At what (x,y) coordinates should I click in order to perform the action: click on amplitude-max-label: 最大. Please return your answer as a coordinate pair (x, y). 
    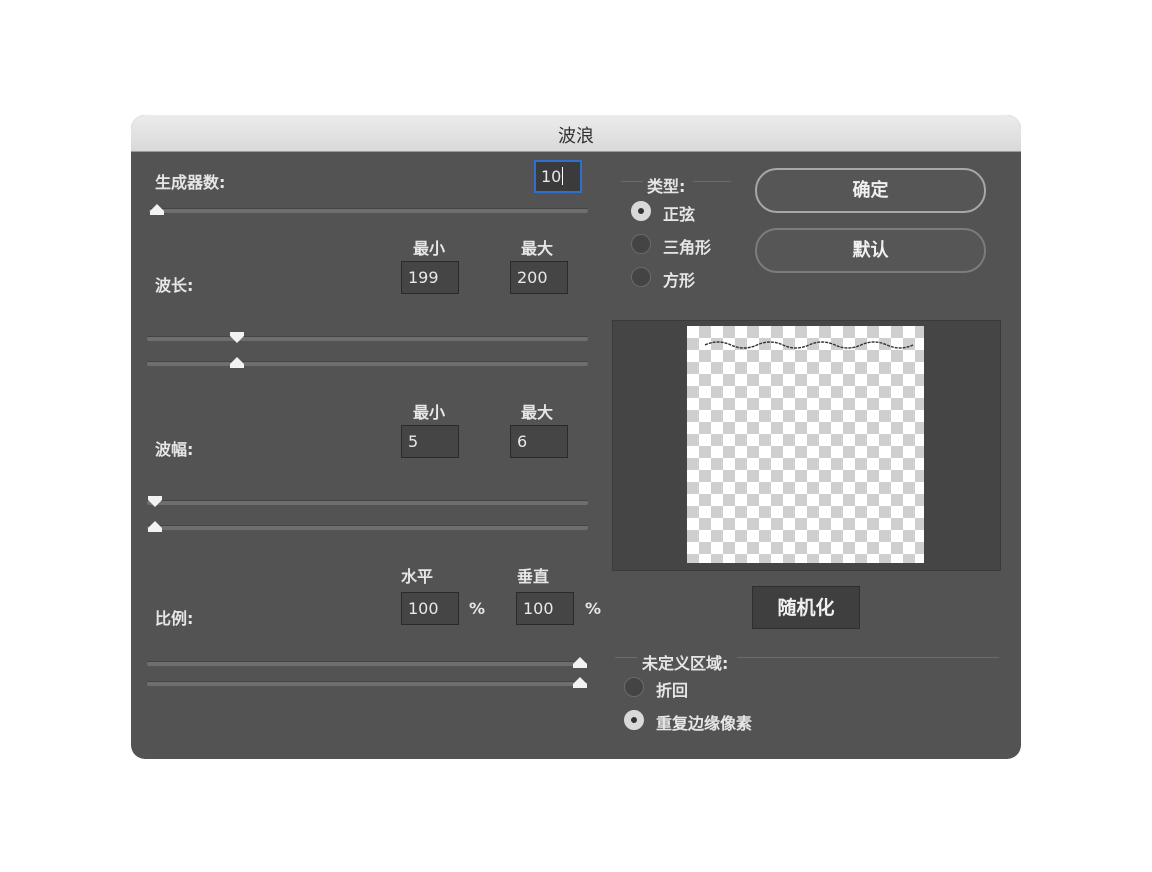
    Looking at the image, I should click on (537, 412).